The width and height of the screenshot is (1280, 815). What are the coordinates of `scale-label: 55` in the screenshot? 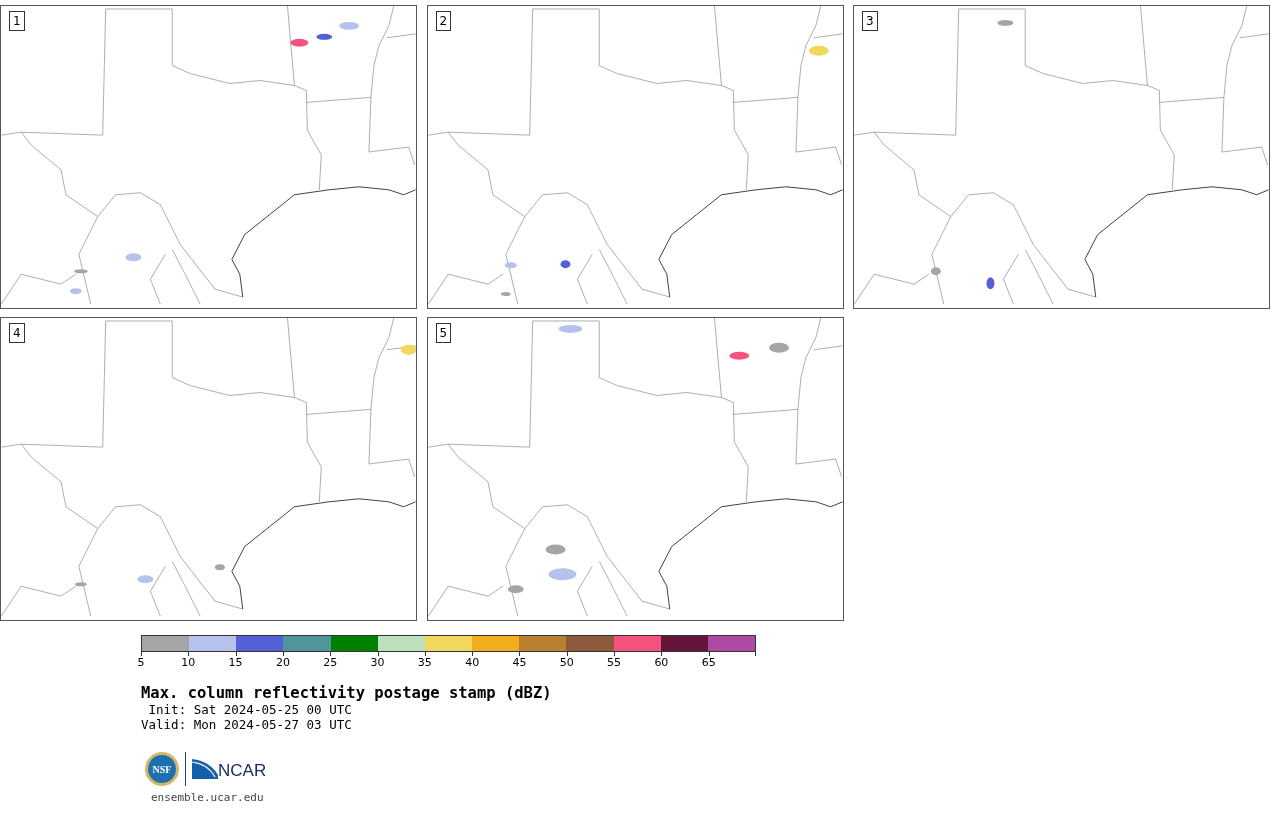 It's located at (614, 662).